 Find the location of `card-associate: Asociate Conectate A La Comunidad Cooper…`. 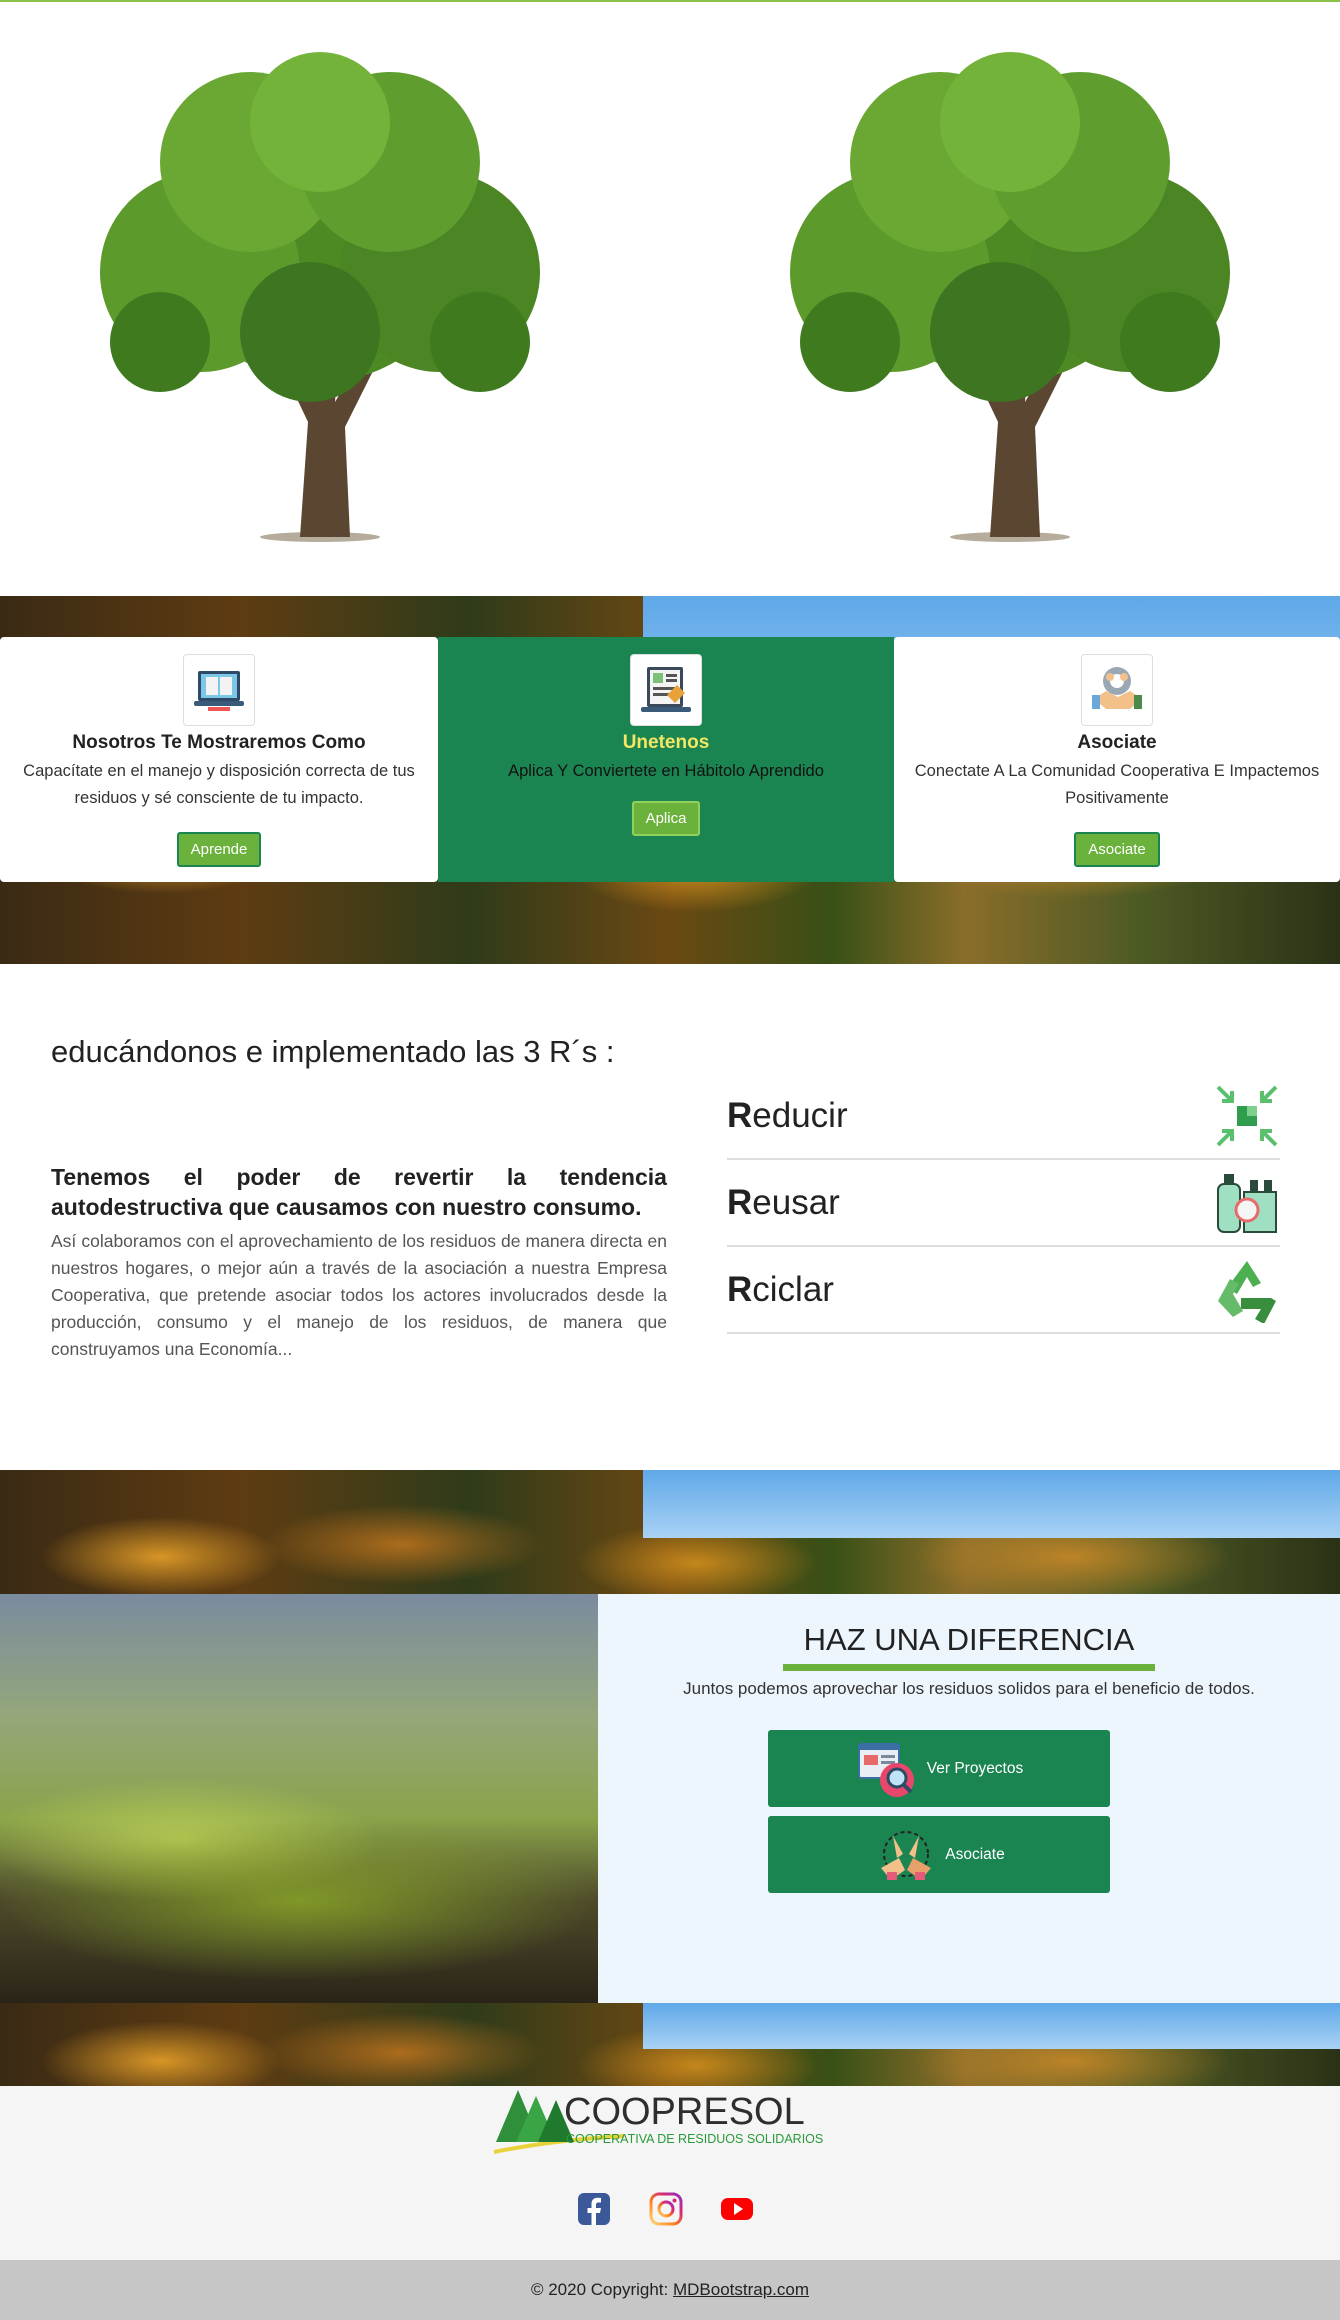

card-associate: Asociate Conectate A La Comunidad Cooper… is located at coordinates (1117, 759).